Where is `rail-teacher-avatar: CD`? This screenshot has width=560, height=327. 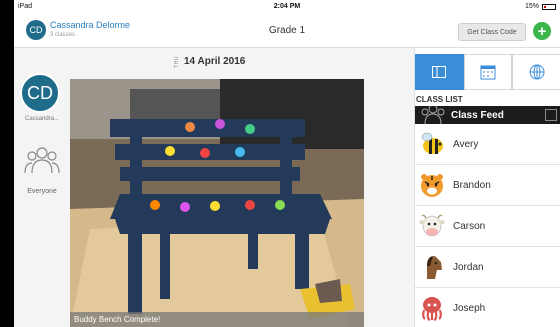 rail-teacher-avatar: CD is located at coordinates (40, 93).